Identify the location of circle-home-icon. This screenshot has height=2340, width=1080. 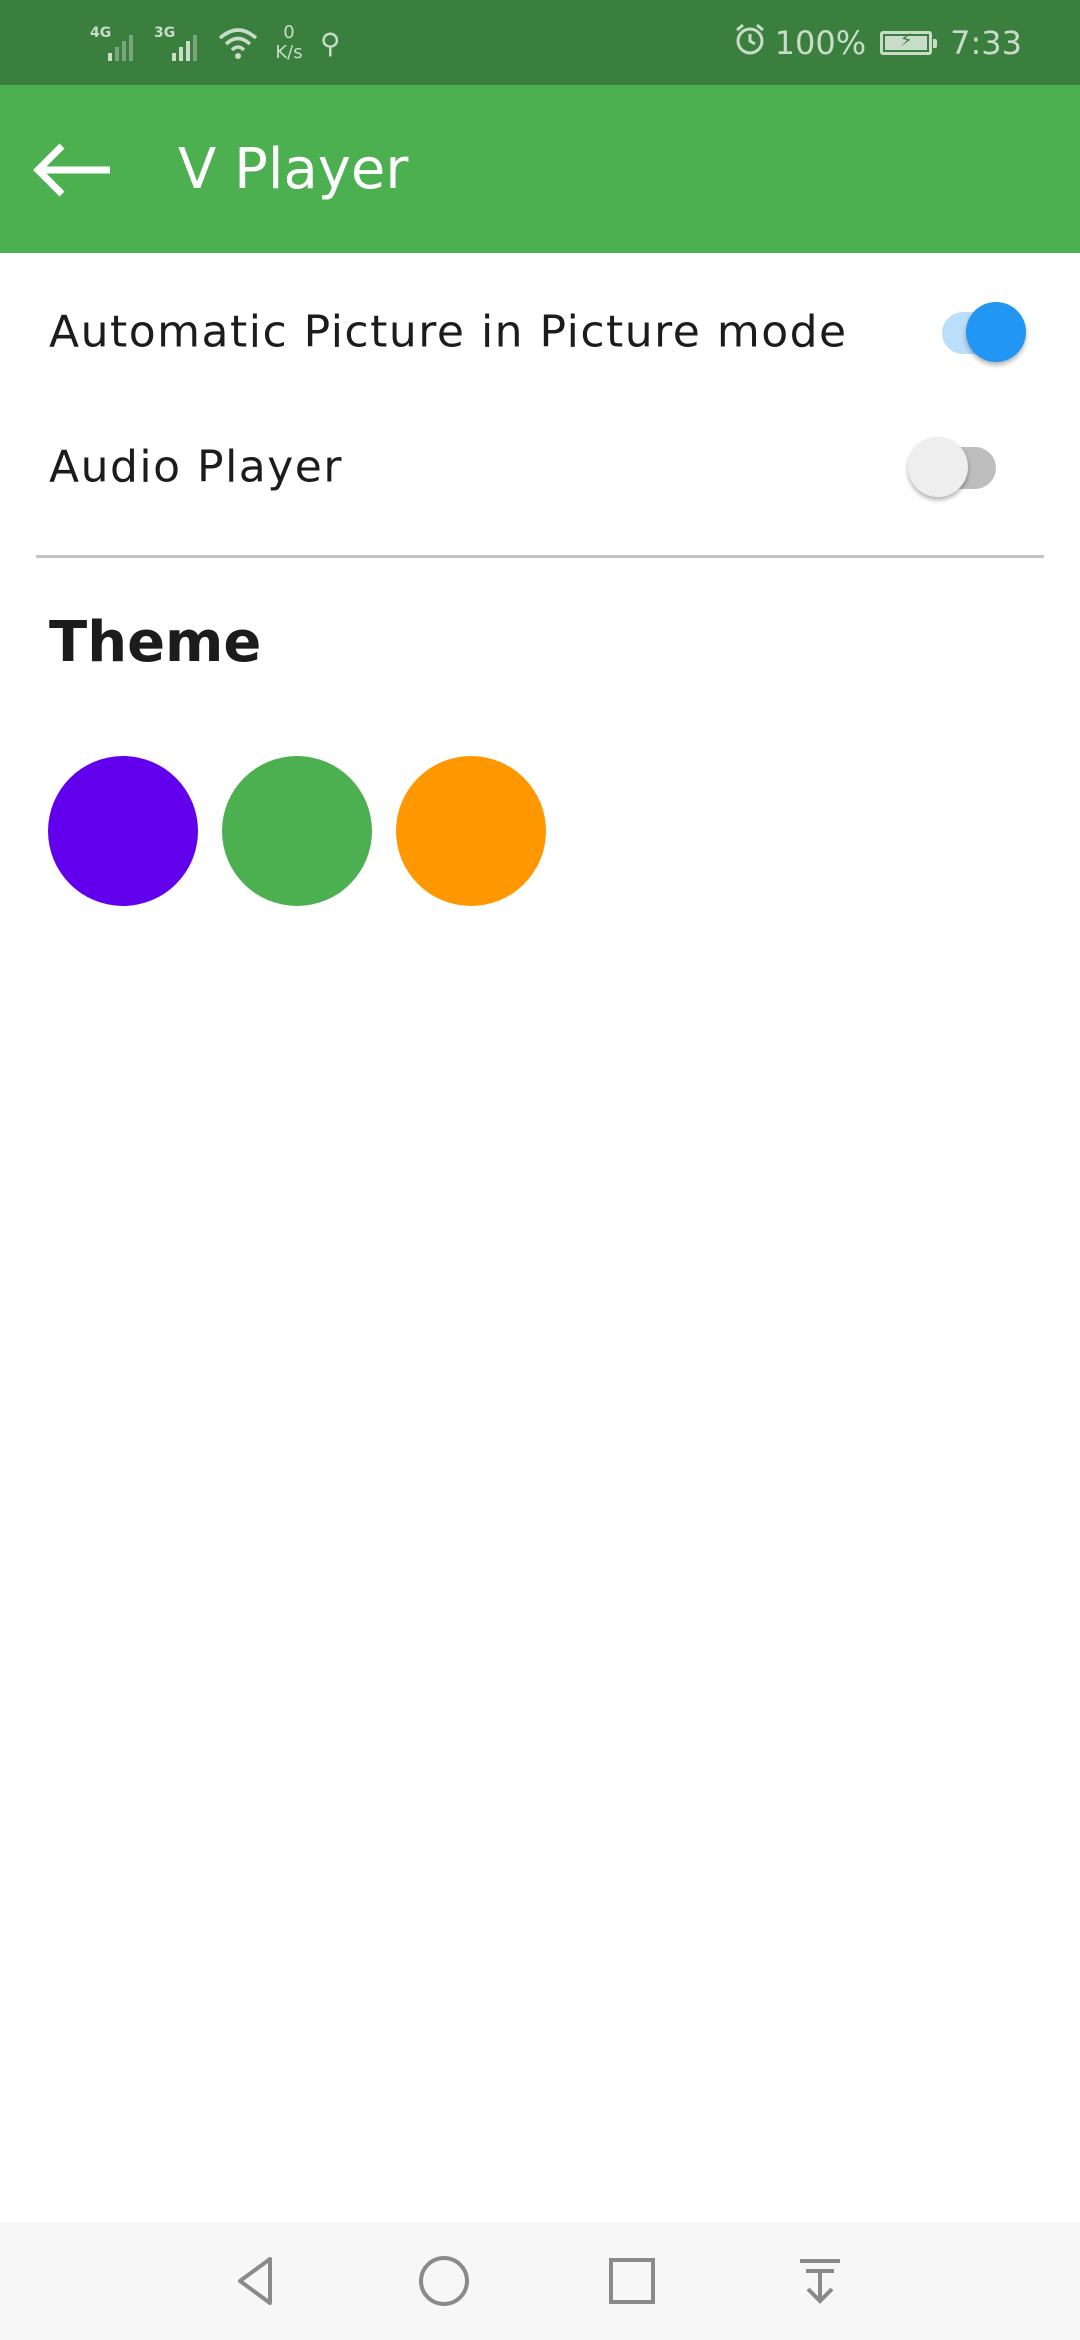
(444, 2281).